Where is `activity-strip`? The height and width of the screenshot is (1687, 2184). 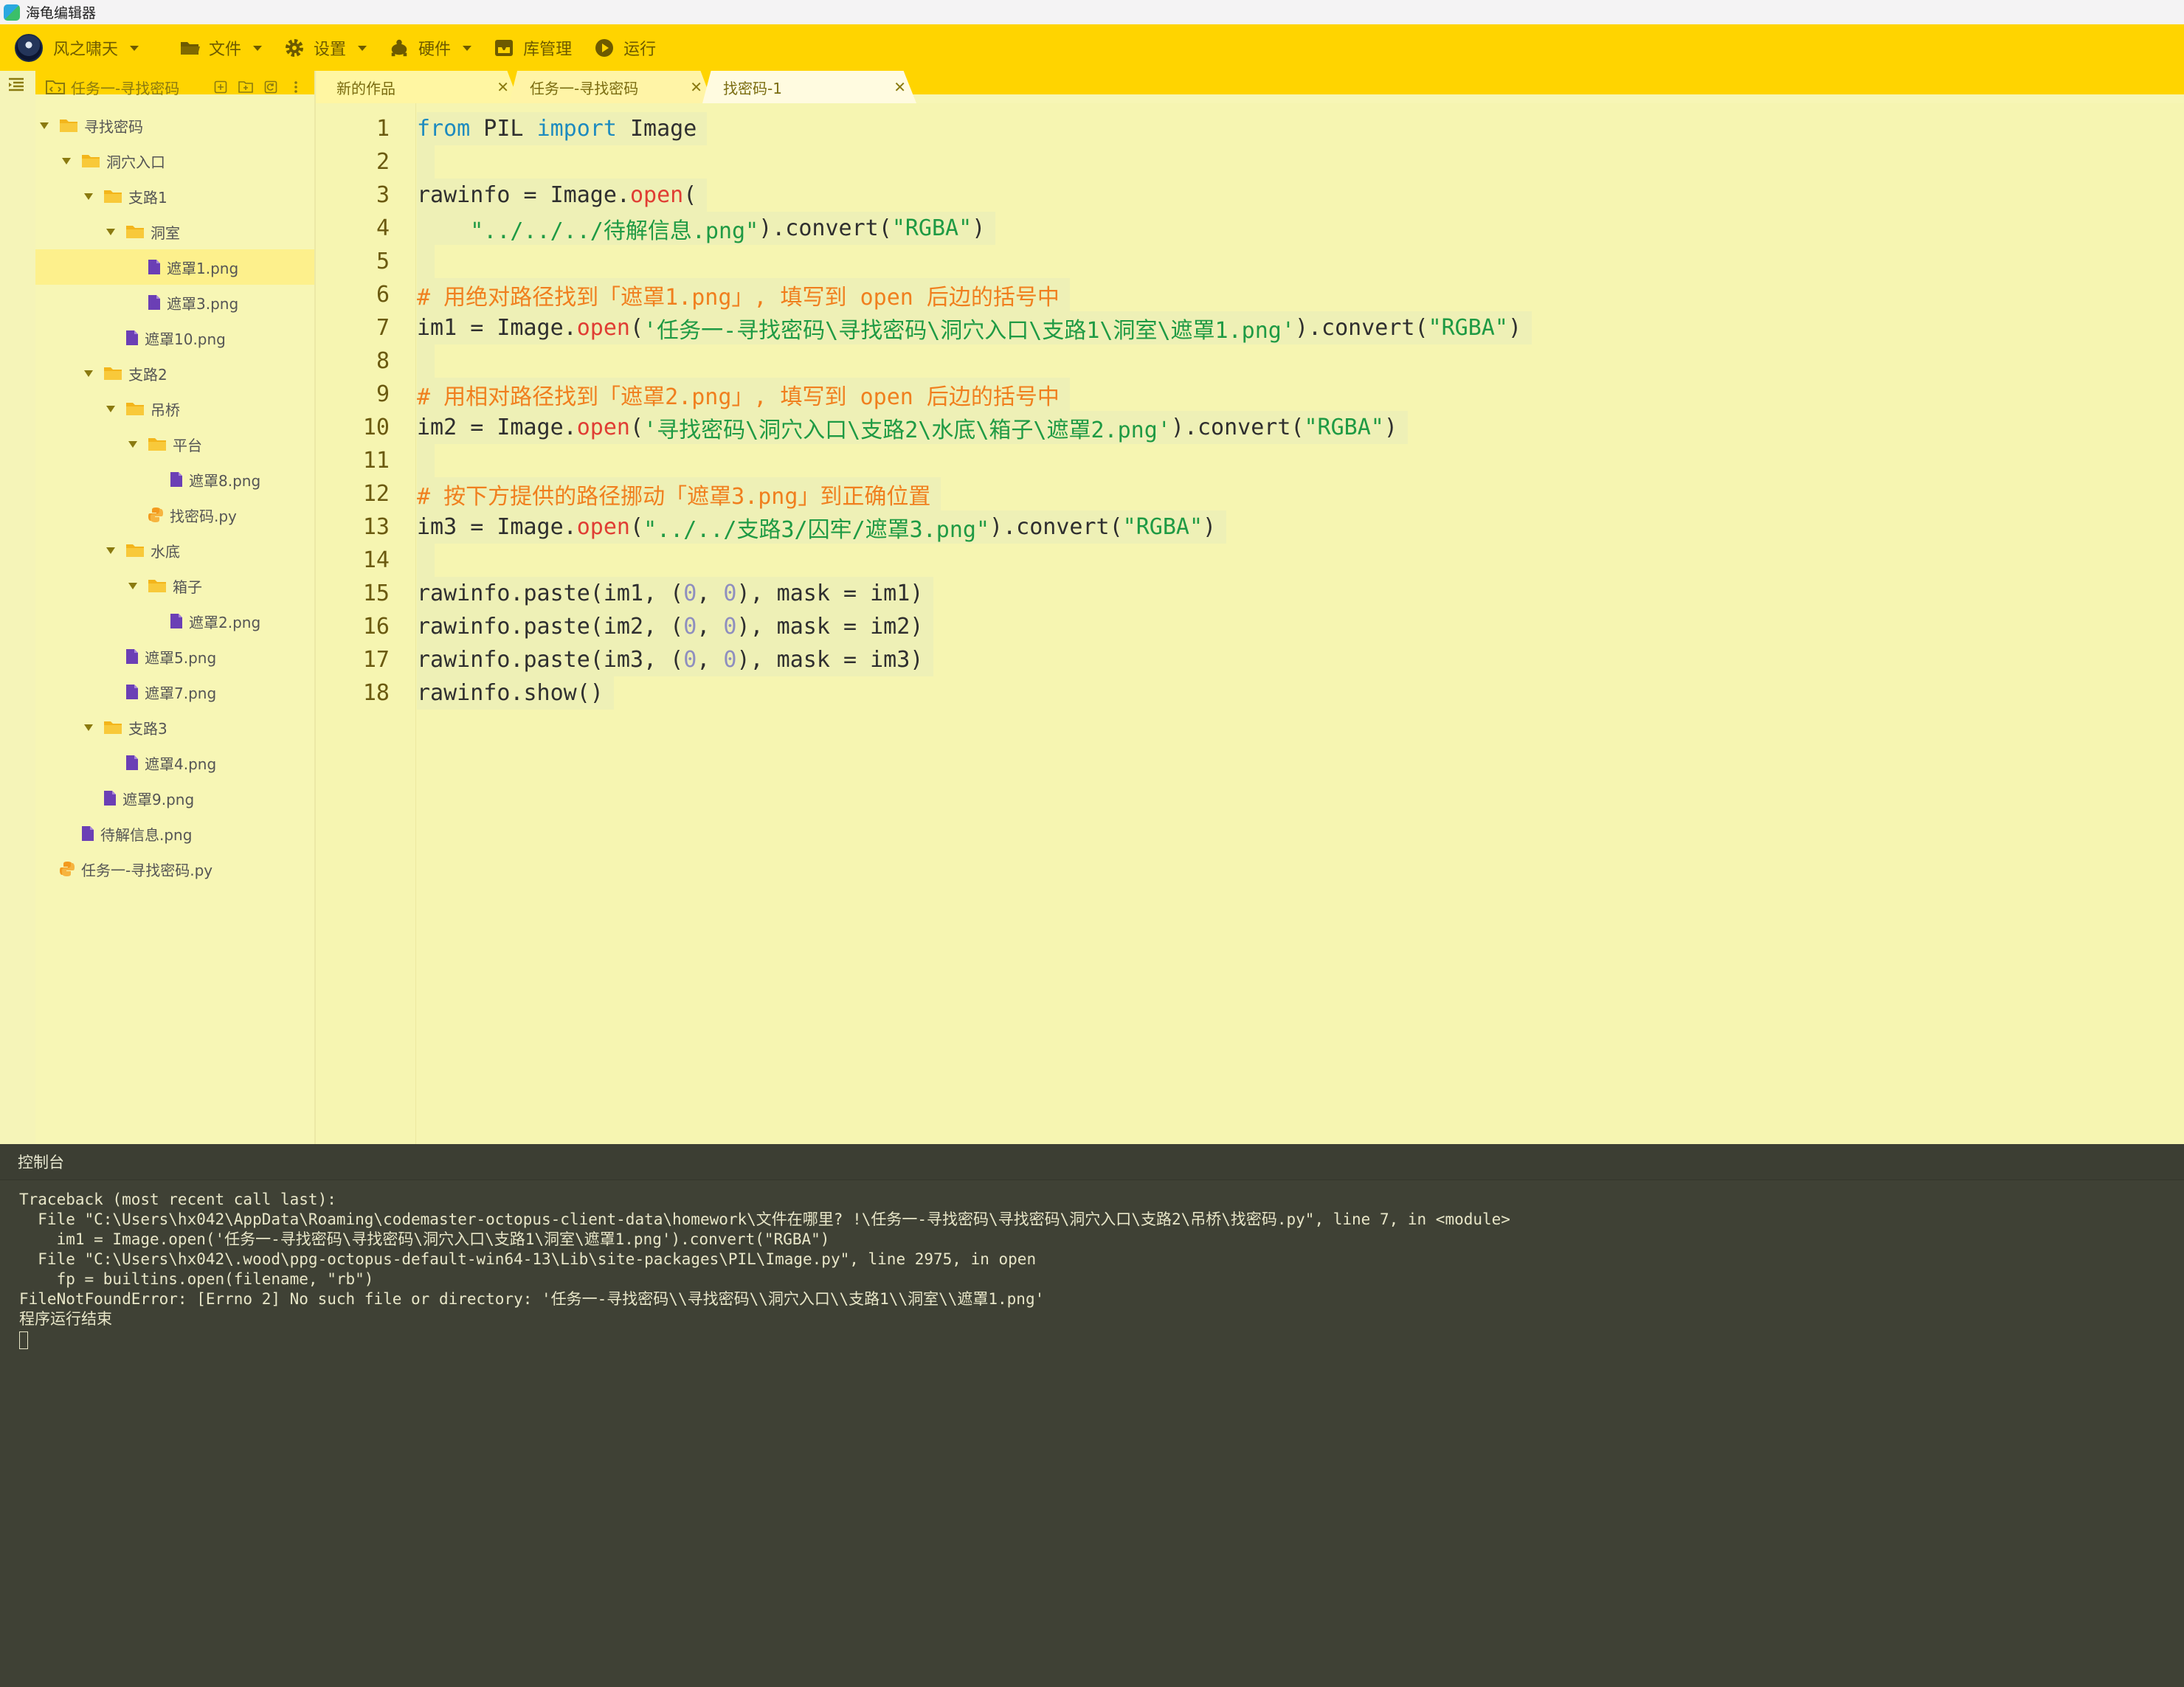
activity-strip is located at coordinates (17, 608).